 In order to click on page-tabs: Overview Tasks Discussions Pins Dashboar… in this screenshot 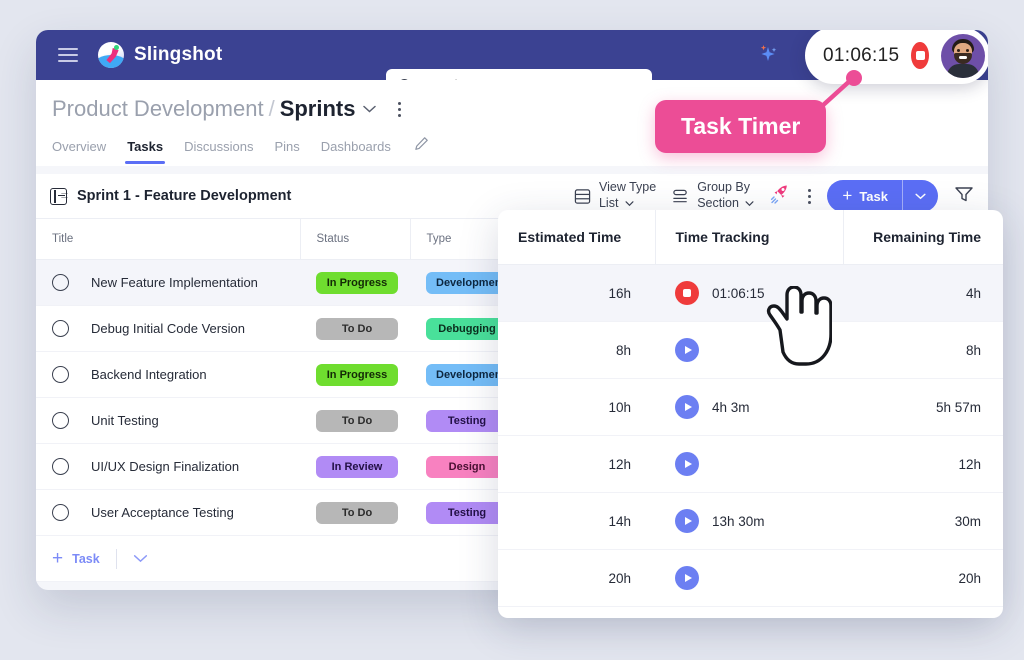, I will do `click(512, 144)`.